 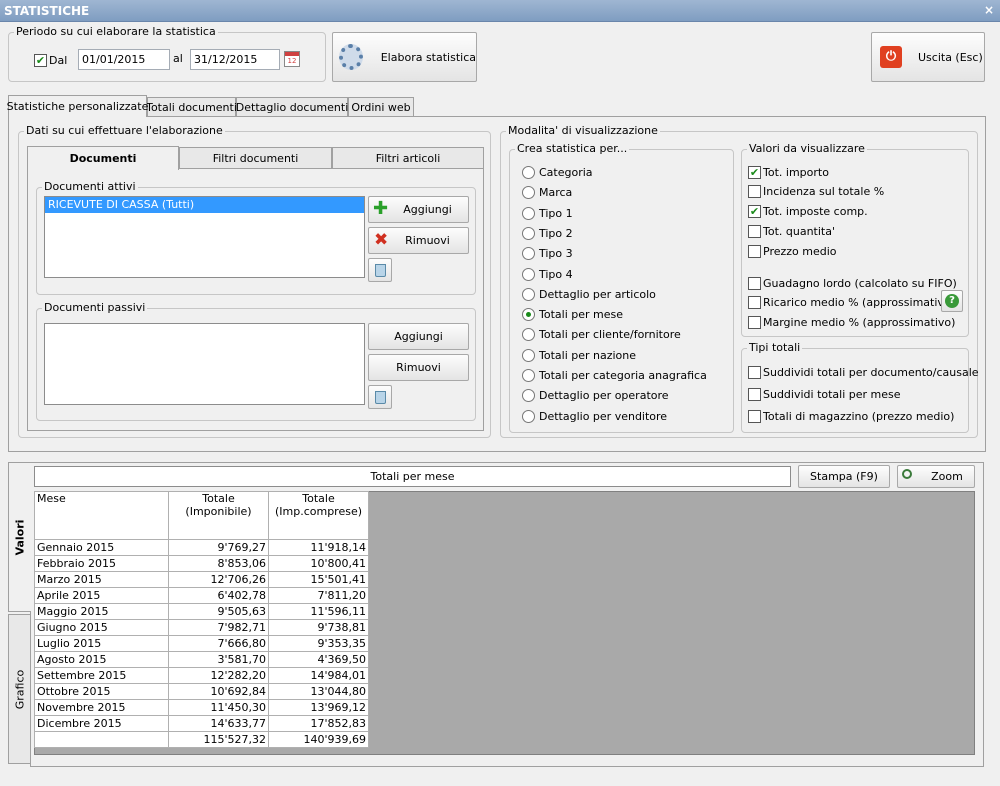 What do you see at coordinates (815, 211) in the screenshot?
I see `checkbox-label: Tot. imposte comp.` at bounding box center [815, 211].